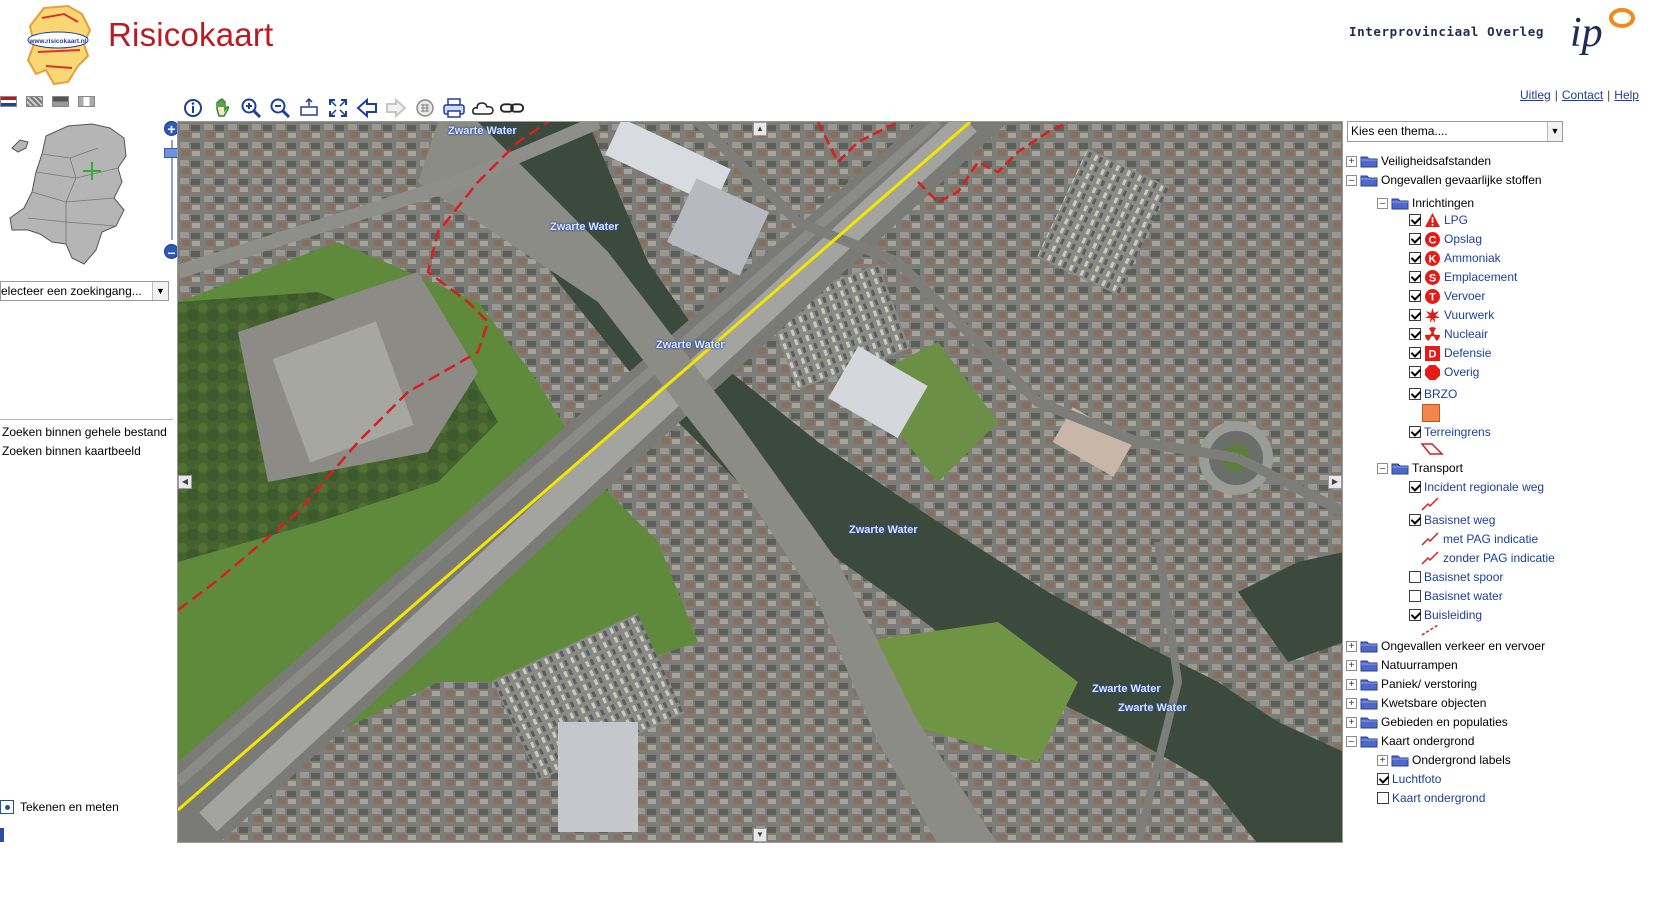 This screenshot has width=1656, height=898. Describe the element at coordinates (1452, 520) in the screenshot. I see `layer-basisnet-weg: Basisnet weg` at that location.